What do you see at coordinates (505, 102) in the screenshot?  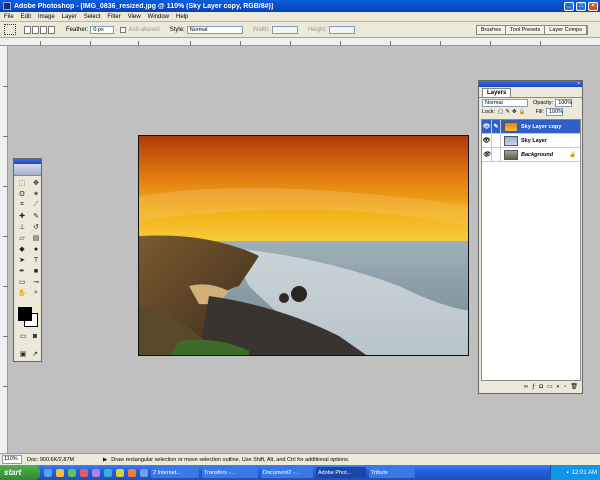 I see `blend-mode-select: Normal` at bounding box center [505, 102].